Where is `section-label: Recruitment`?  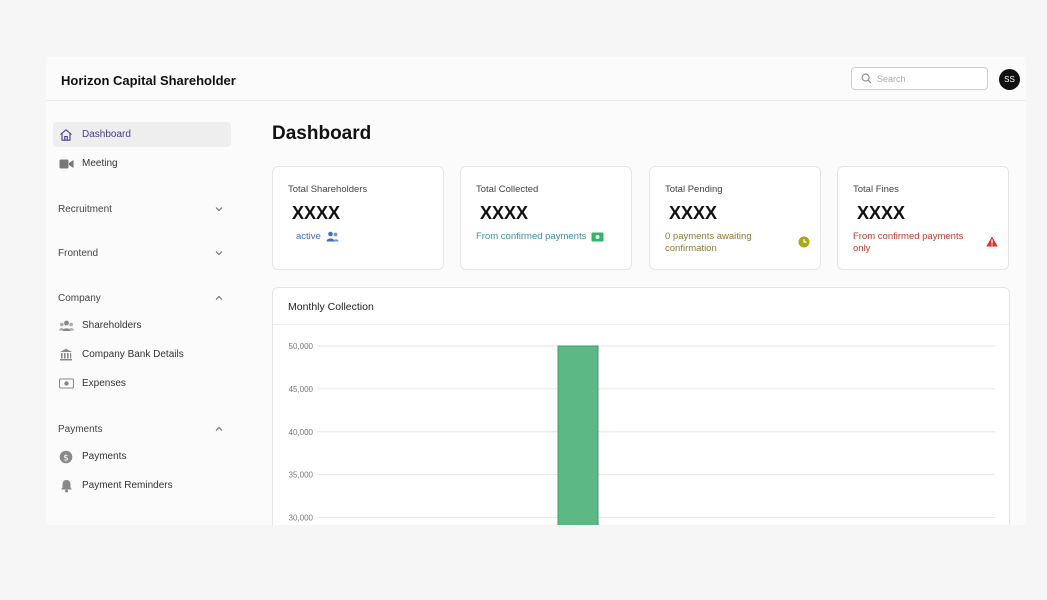 section-label: Recruitment is located at coordinates (85, 209).